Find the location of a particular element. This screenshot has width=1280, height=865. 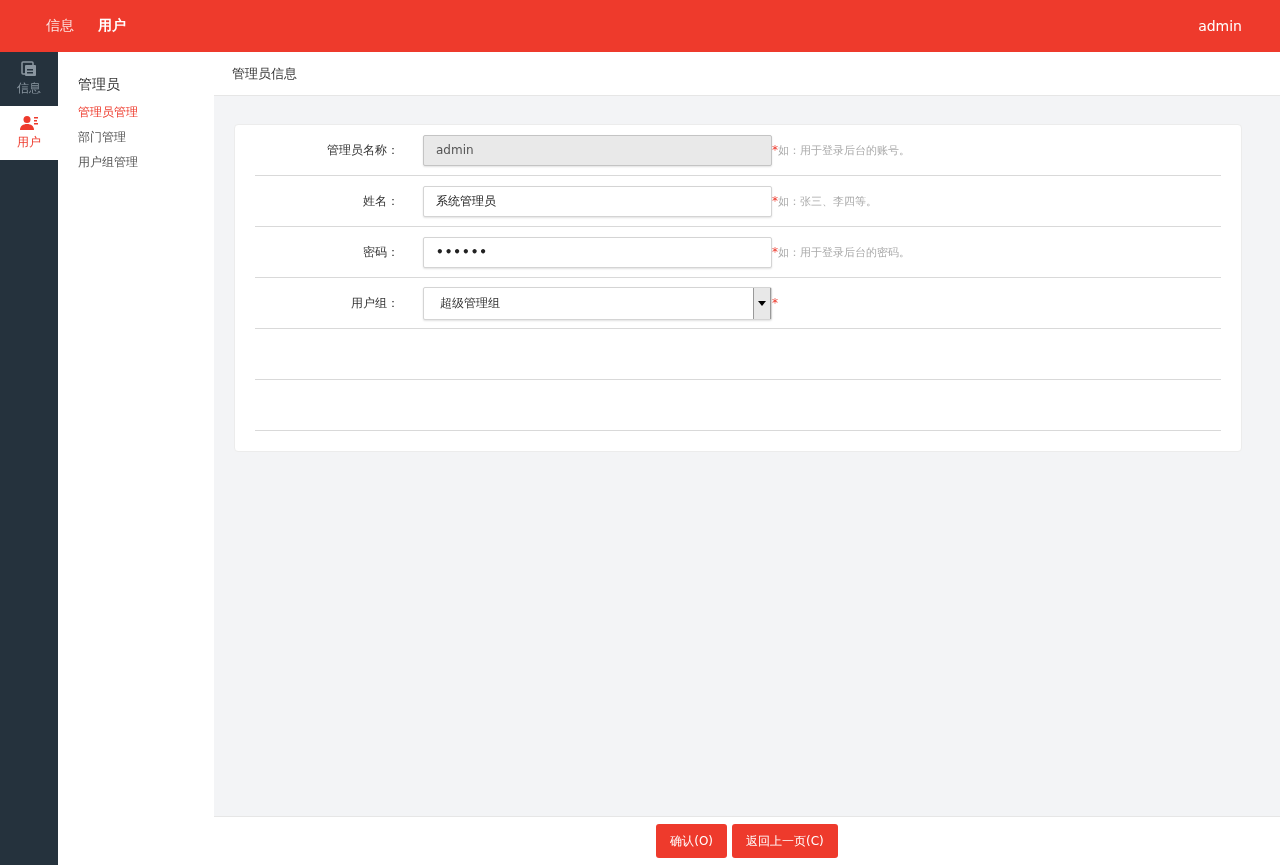

sub-nav-item: 管理员管理 is located at coordinates (108, 112).